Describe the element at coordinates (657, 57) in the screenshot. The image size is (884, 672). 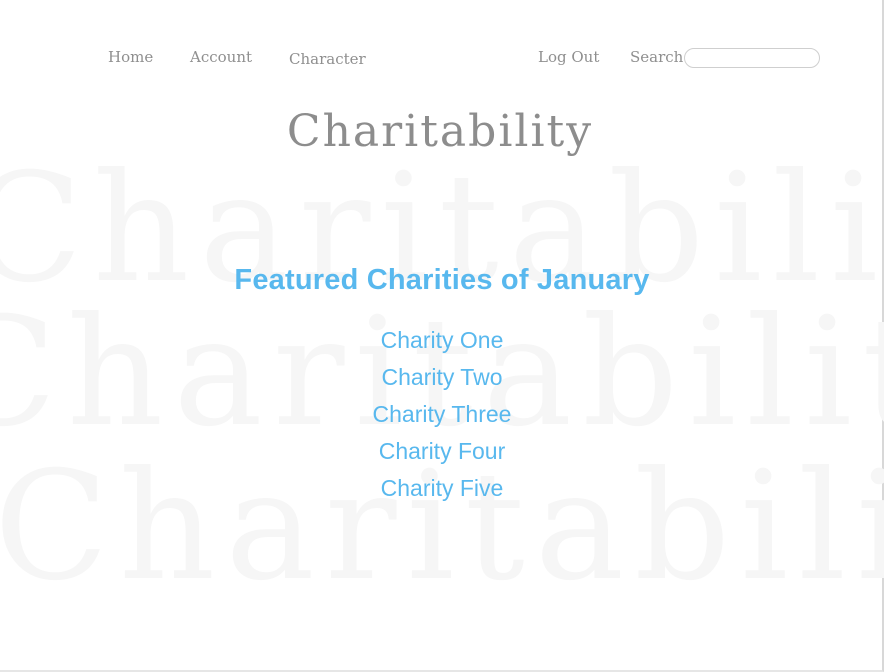
I see `search-label: Search` at that location.